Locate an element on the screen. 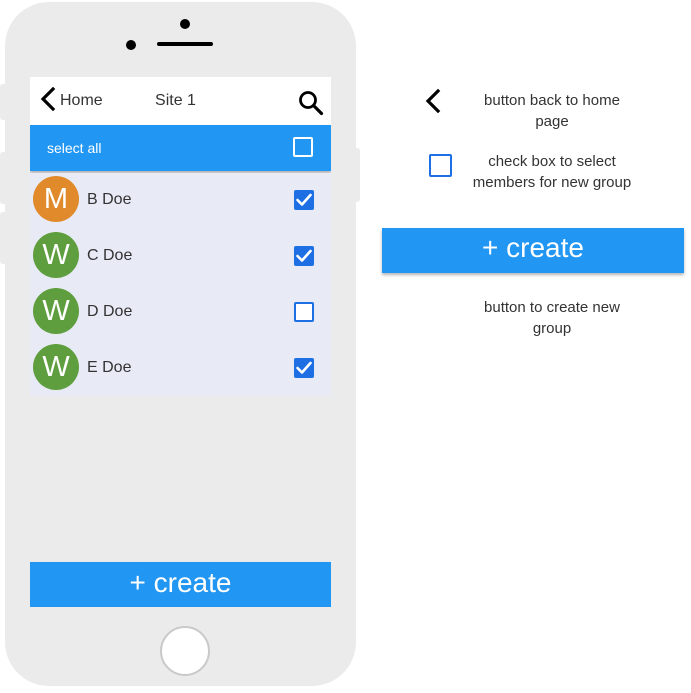 The image size is (691, 693). list-item: W D Doe is located at coordinates (180, 313).